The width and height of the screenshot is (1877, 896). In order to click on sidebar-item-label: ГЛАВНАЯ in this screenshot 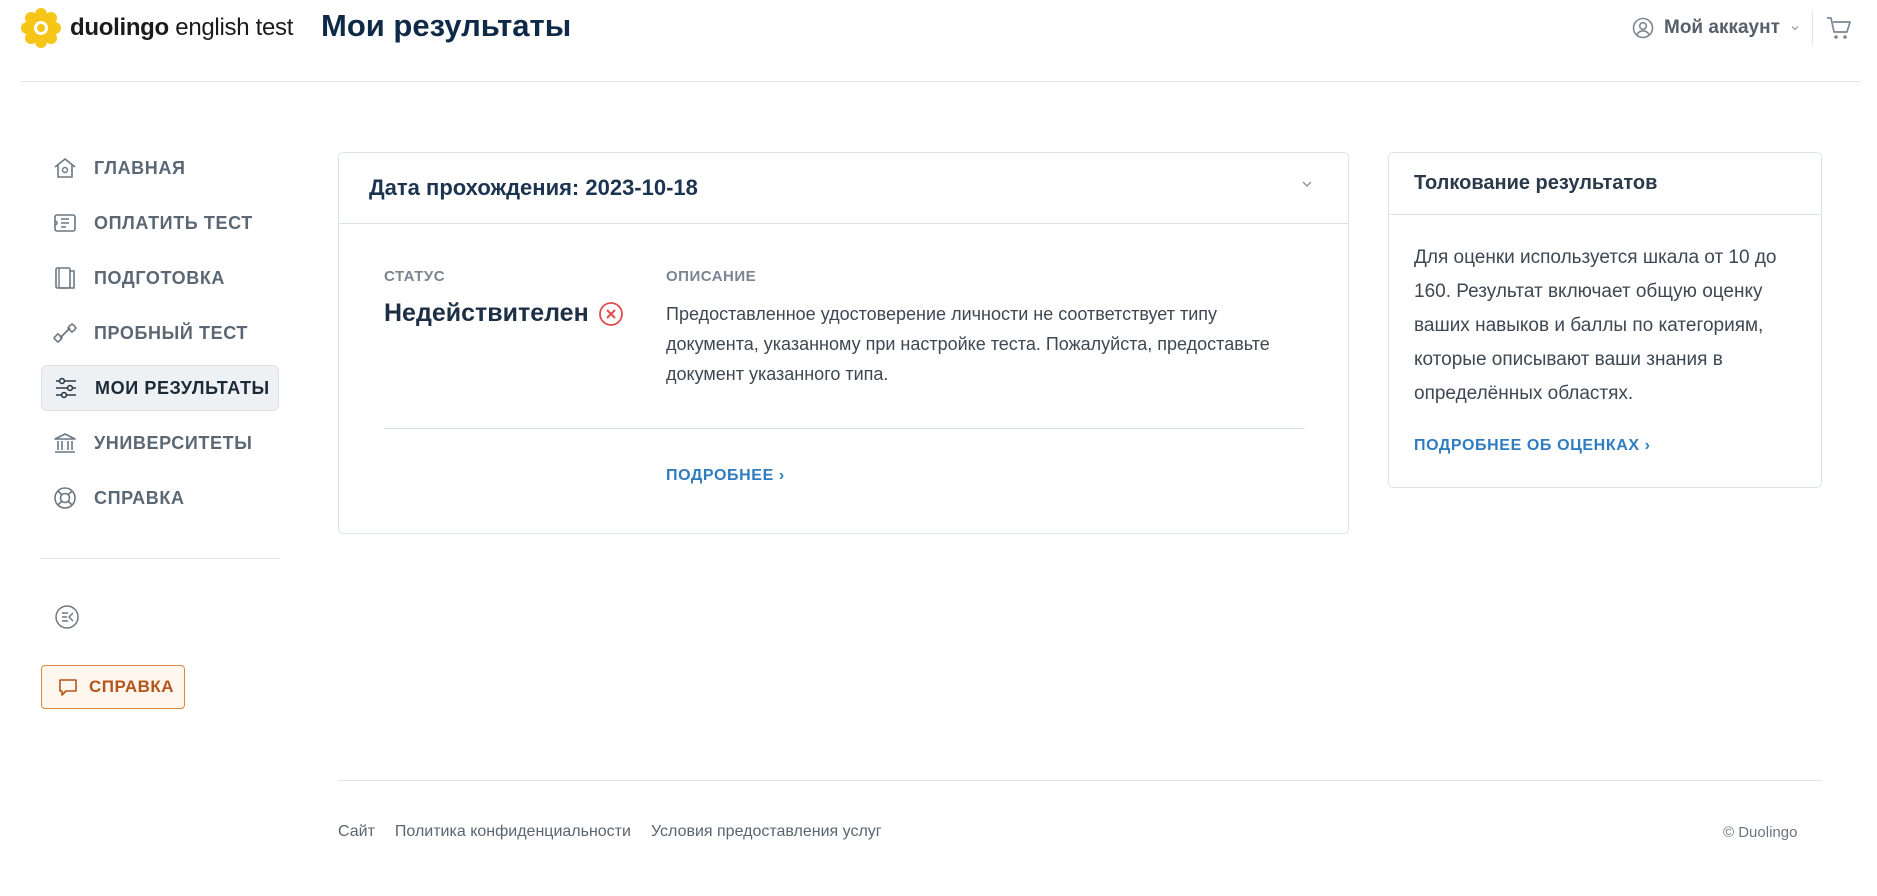, I will do `click(140, 167)`.